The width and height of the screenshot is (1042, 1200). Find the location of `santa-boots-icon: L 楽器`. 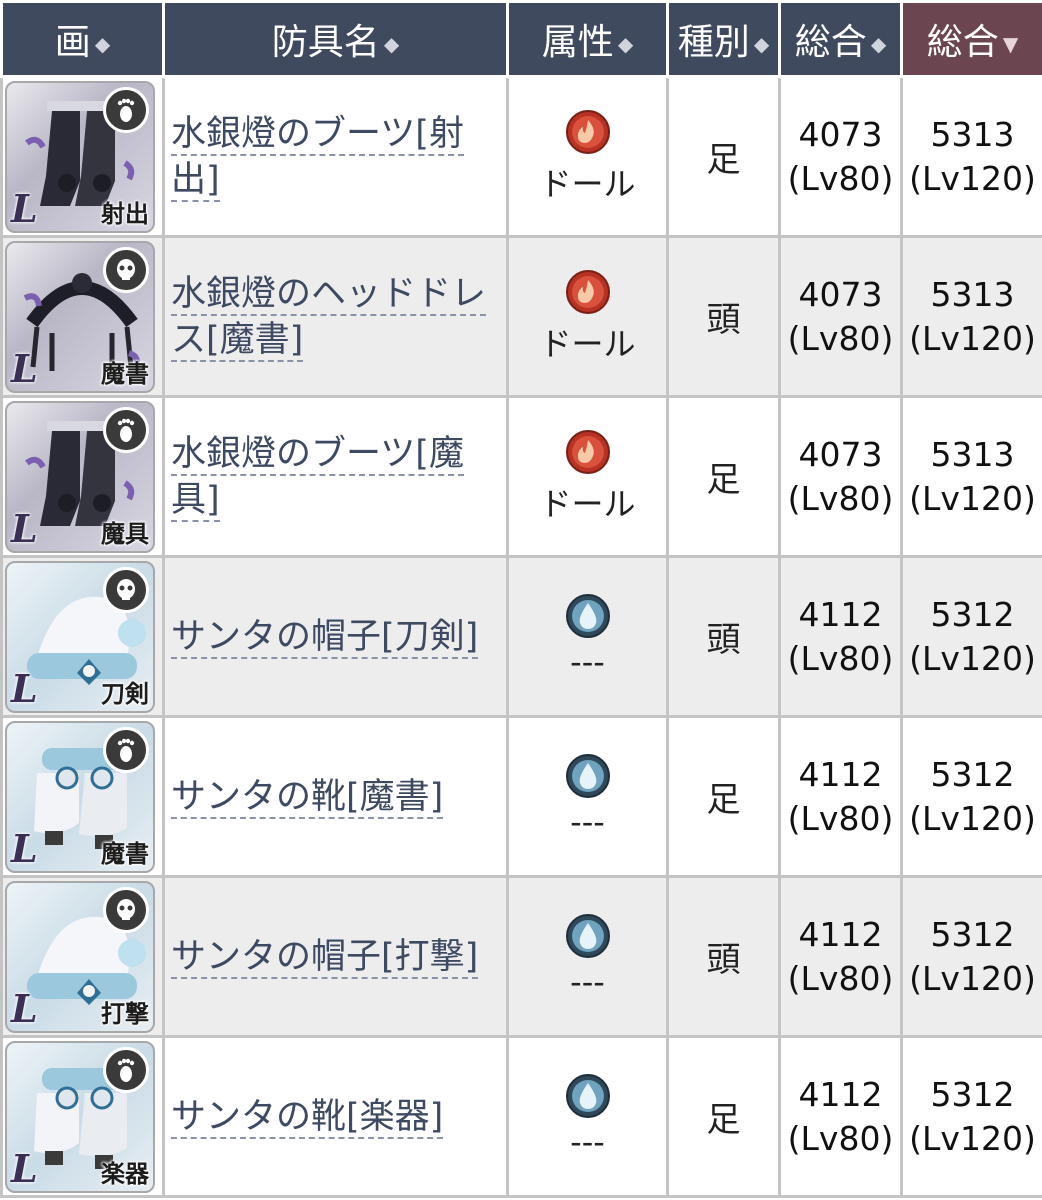

santa-boots-icon: L 楽器 is located at coordinates (80, 1116).